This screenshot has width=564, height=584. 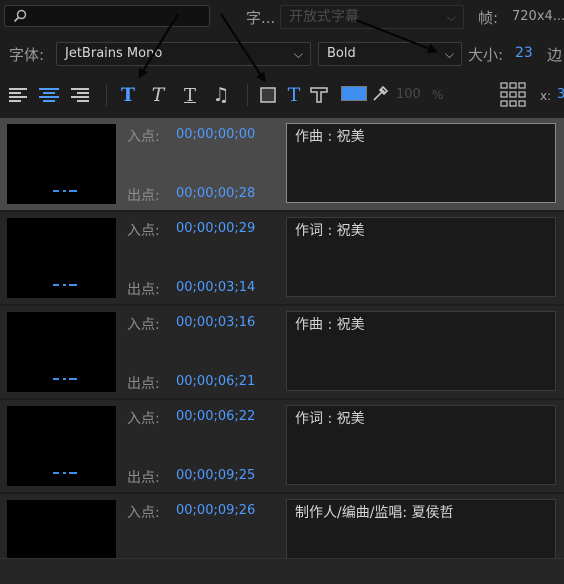 What do you see at coordinates (282, 571) in the screenshot?
I see `status-bar` at bounding box center [282, 571].